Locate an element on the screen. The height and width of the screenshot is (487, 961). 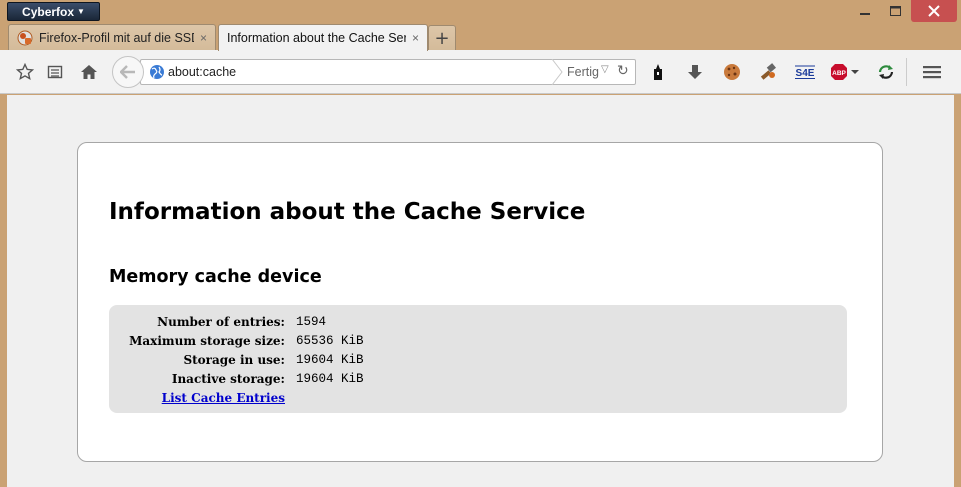
app-menu-button: Cyberfox ▼ is located at coordinates (53, 11).